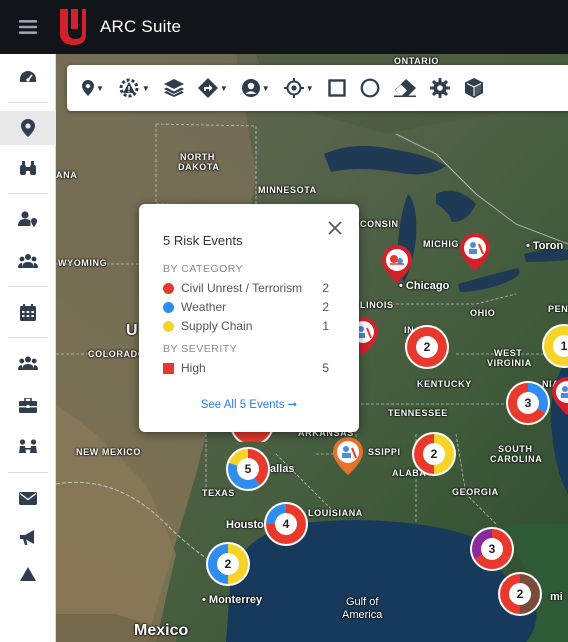 The height and width of the screenshot is (642, 568). I want to click on cluster-marker-florida: 3, so click(492, 549).